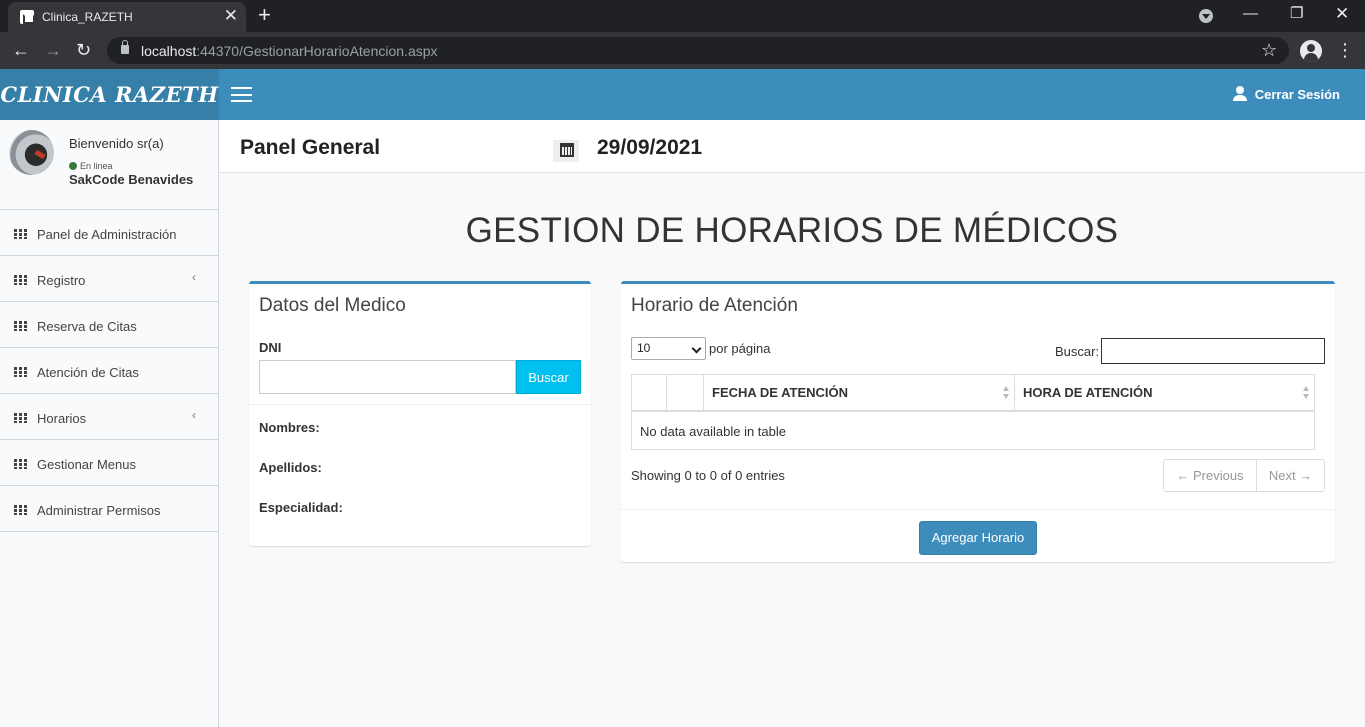 This screenshot has width=1365, height=727. What do you see at coordinates (73, 166) in the screenshot?
I see `online-dot-icon` at bounding box center [73, 166].